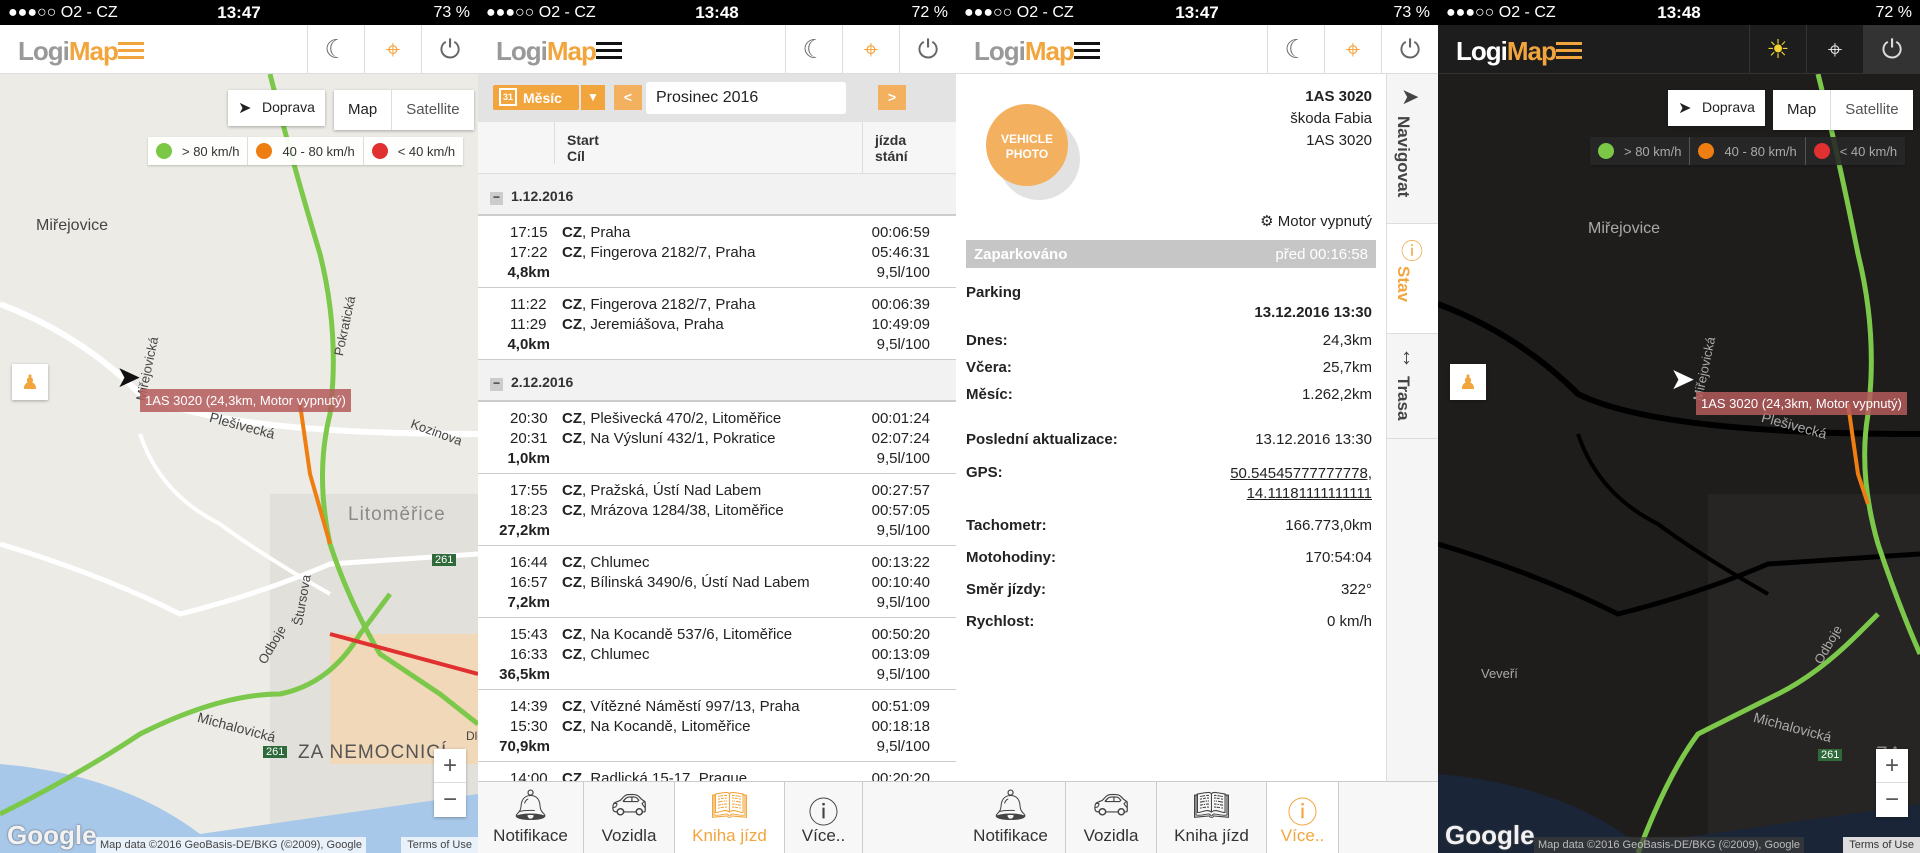 The image size is (1920, 853). I want to click on prev-month-button: <, so click(628, 97).